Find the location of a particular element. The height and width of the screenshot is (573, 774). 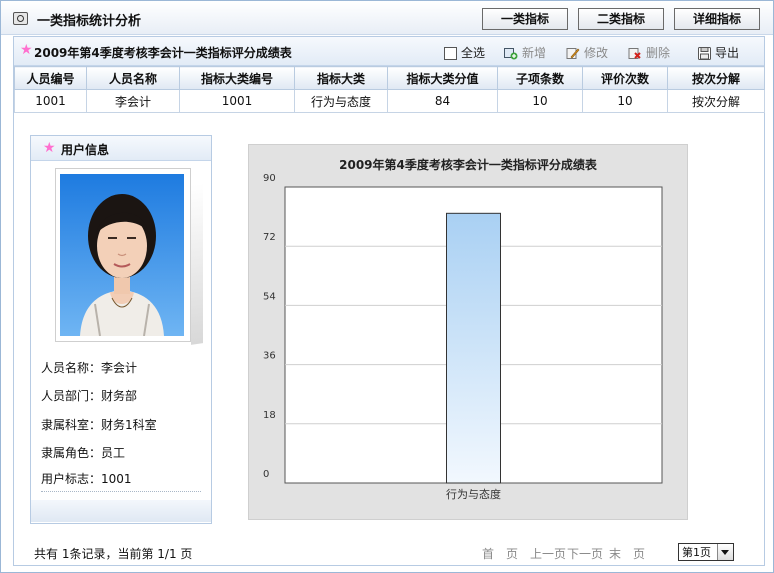

user-id-row: 用户标志：1001 is located at coordinates (86, 478).